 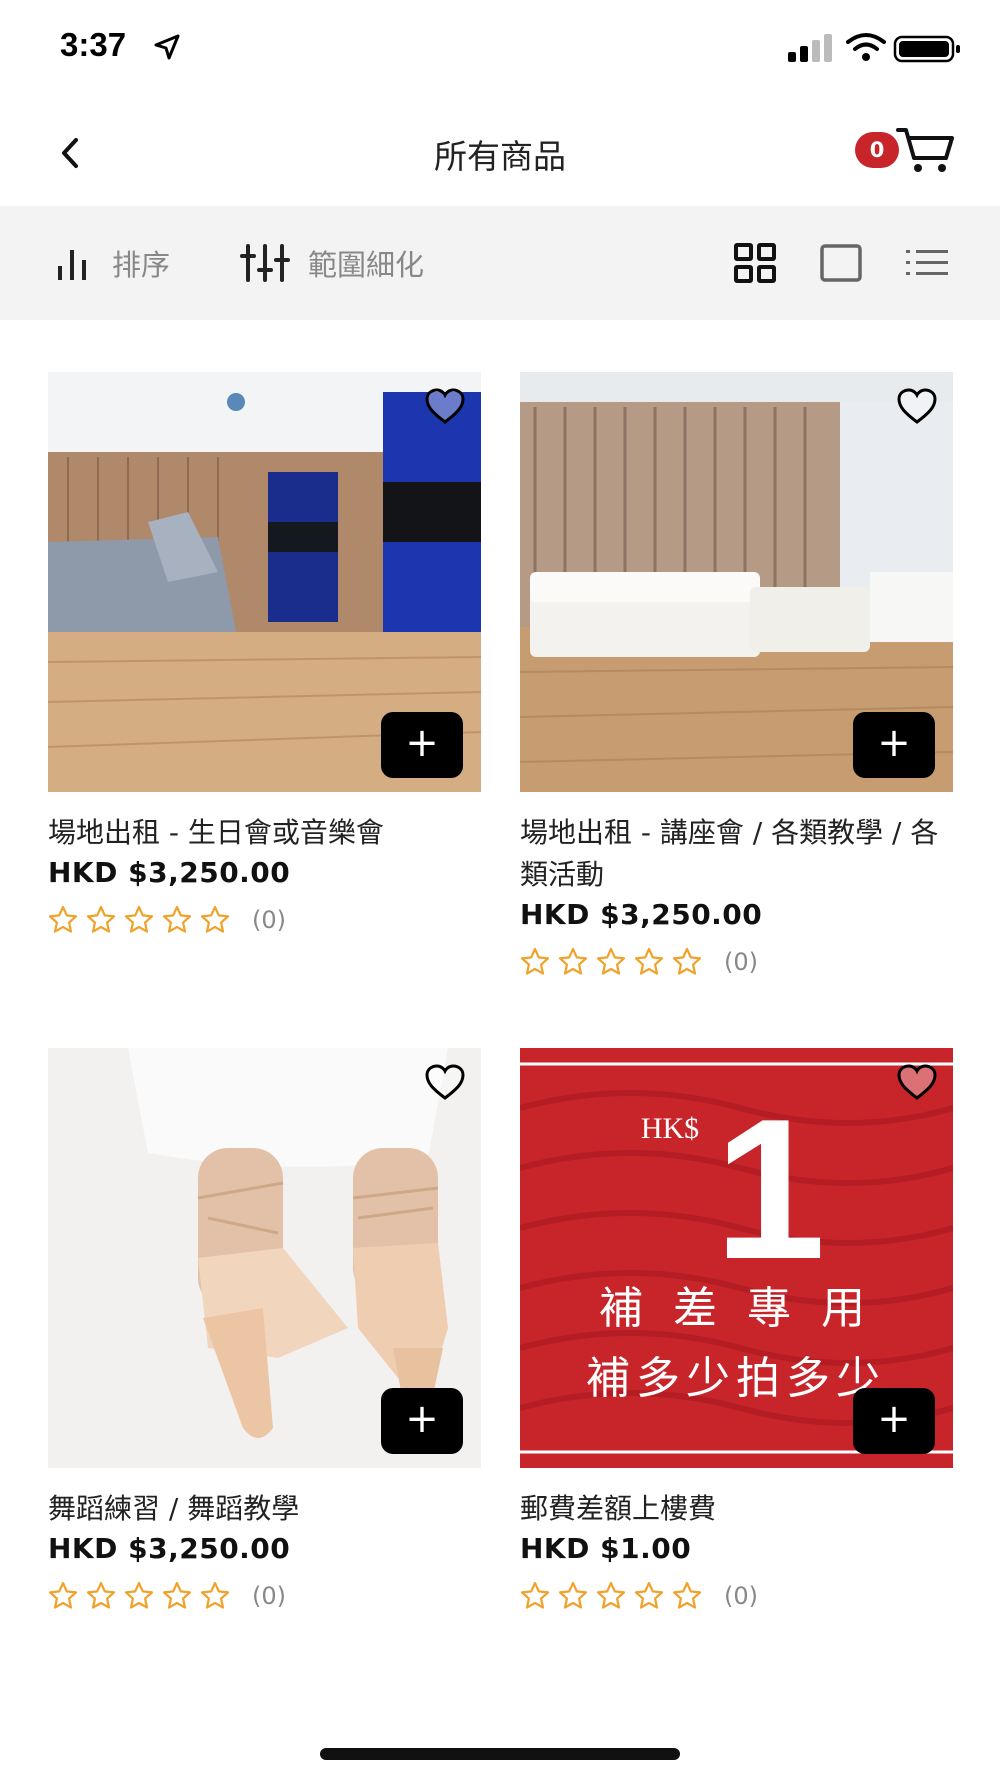 I want to click on product-name: 郵費差額上樓費, so click(x=736, y=1509).